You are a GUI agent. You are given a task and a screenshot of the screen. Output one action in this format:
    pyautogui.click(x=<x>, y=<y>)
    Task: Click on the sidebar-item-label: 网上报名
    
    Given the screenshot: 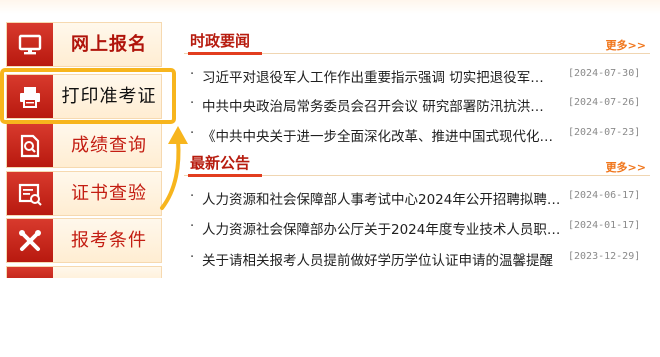 What is the action you would take?
    pyautogui.click(x=109, y=44)
    